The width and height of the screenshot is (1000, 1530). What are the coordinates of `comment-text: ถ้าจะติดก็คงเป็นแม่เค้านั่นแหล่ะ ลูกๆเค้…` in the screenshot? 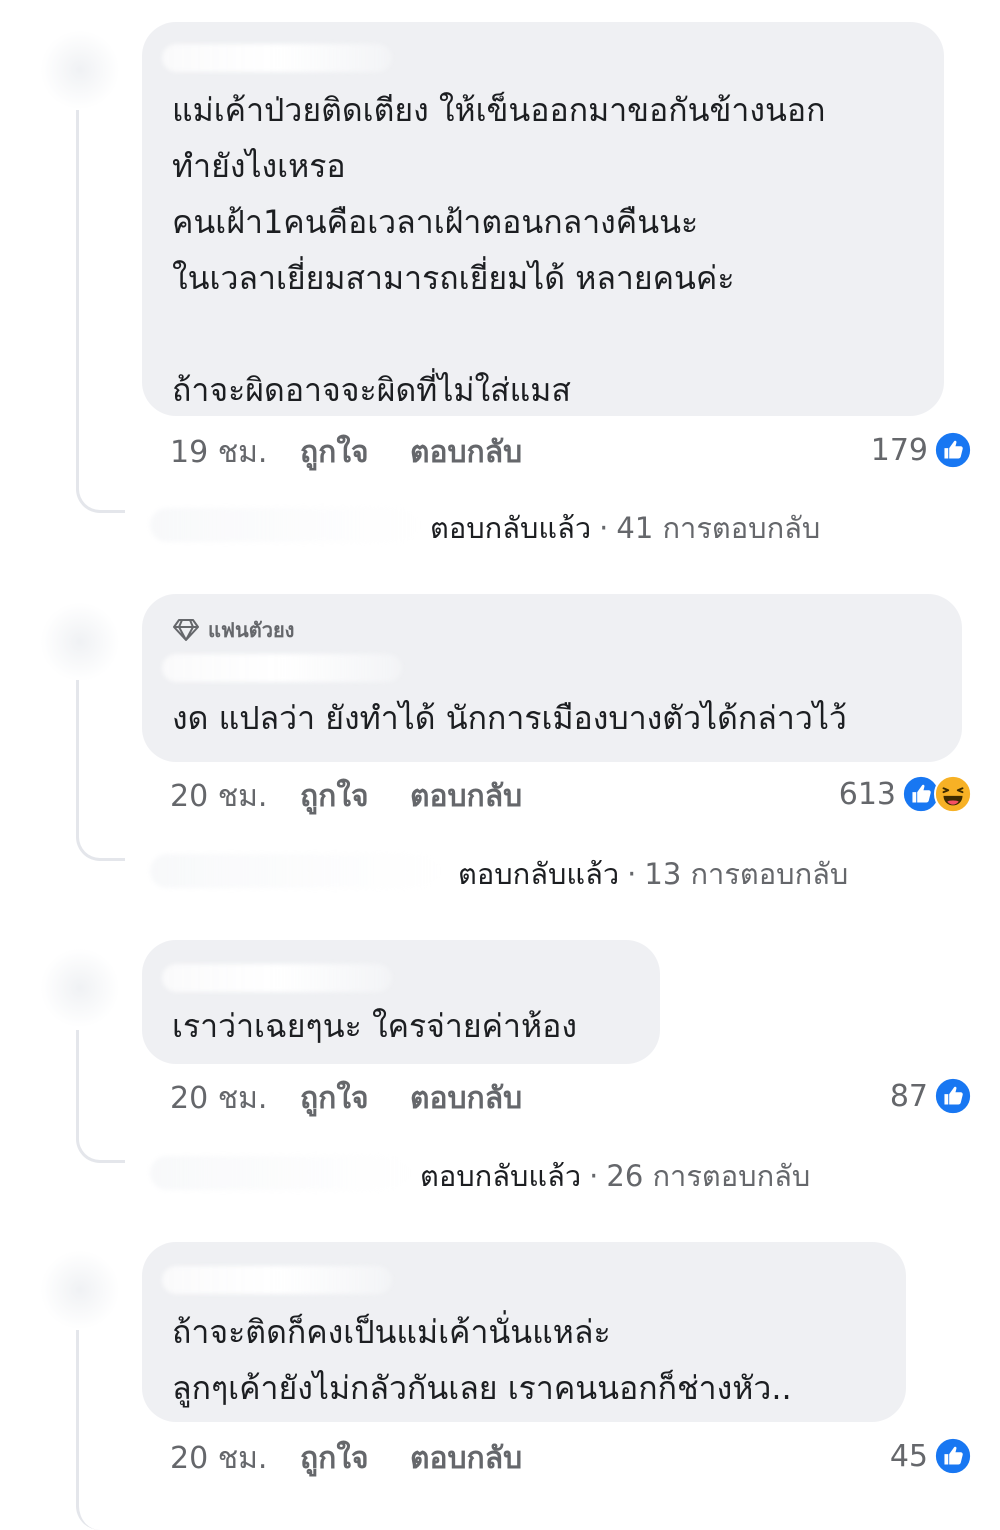 It's located at (482, 1360).